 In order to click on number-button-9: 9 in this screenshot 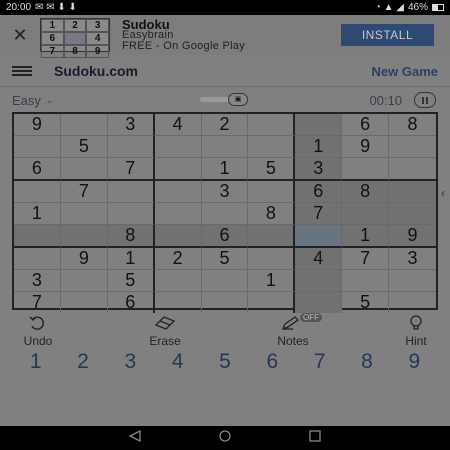, I will do `click(414, 362)`.